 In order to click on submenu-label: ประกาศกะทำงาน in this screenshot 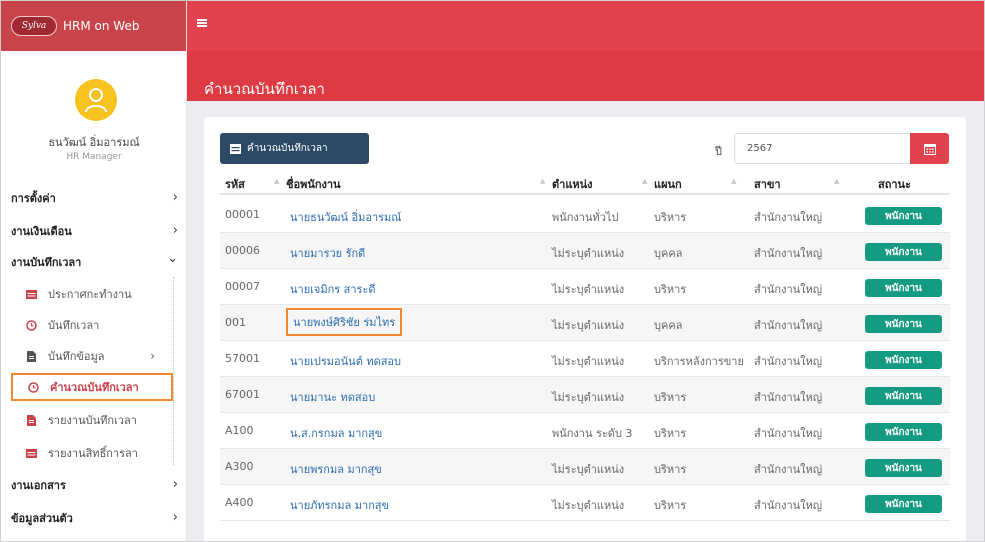, I will do `click(90, 294)`.